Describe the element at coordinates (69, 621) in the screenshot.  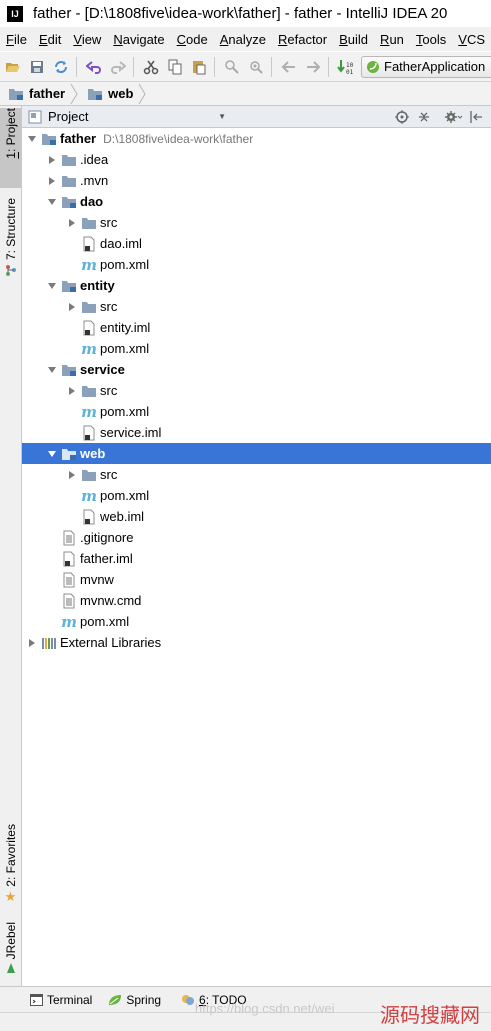
I see `maven-pom-icon: m` at that location.